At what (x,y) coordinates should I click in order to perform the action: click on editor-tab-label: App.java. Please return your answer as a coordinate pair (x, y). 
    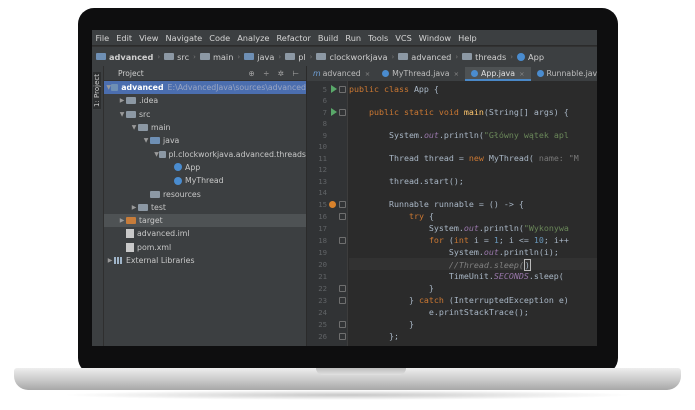
    Looking at the image, I should click on (498, 73).